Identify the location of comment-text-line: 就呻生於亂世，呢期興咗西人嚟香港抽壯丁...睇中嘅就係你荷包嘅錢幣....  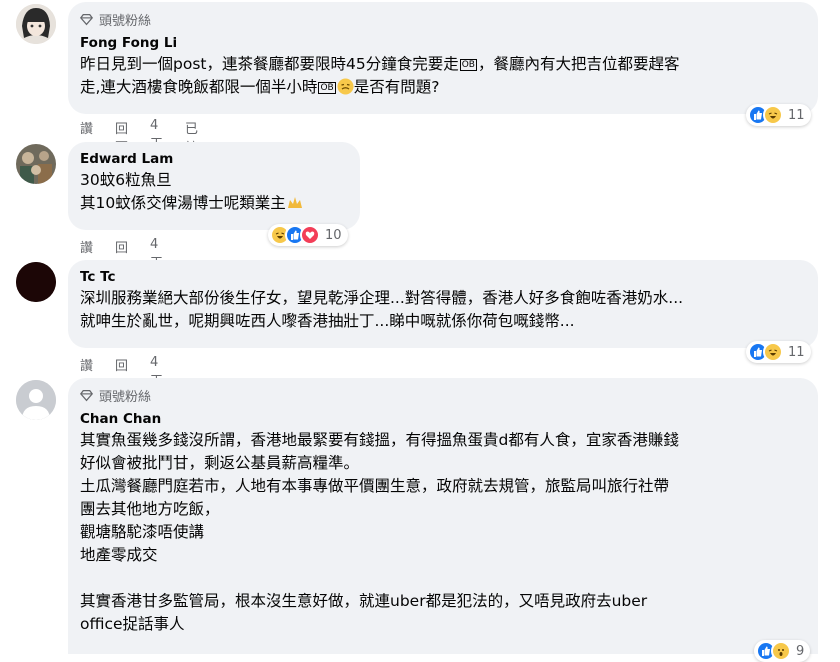
(327, 321).